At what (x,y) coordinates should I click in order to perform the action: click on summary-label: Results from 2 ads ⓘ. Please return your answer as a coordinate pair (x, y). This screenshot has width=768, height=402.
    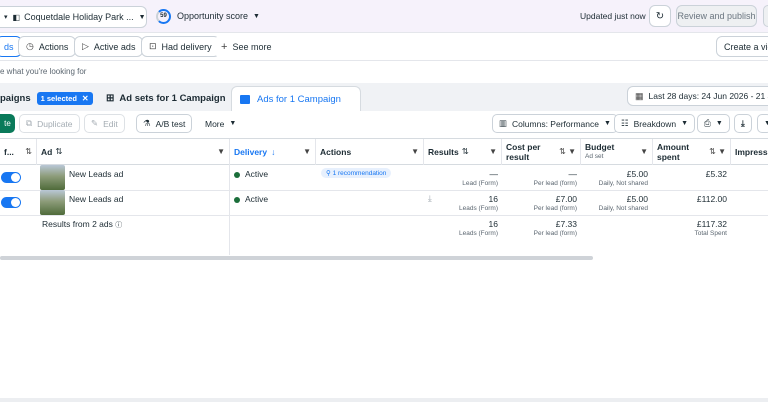
    Looking at the image, I should click on (82, 224).